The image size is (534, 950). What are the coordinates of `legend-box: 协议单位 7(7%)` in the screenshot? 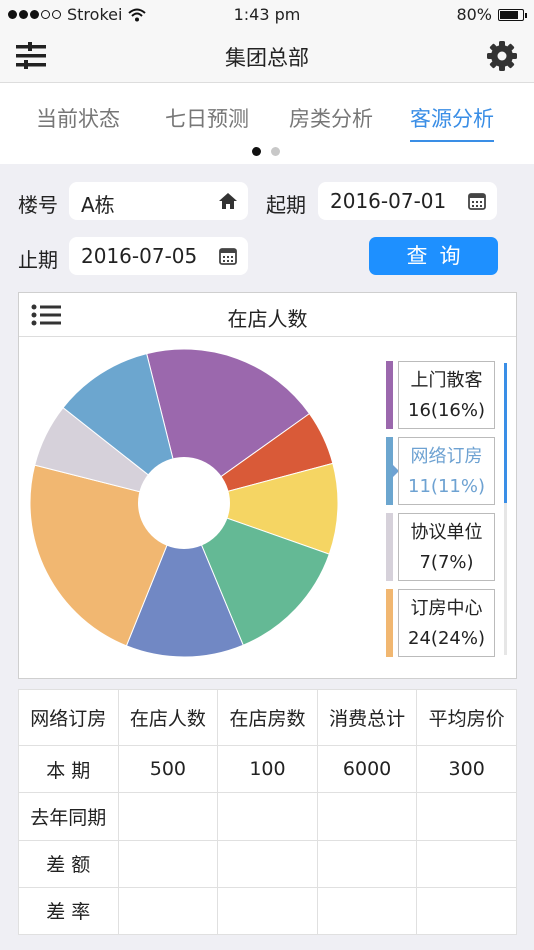 It's located at (446, 547).